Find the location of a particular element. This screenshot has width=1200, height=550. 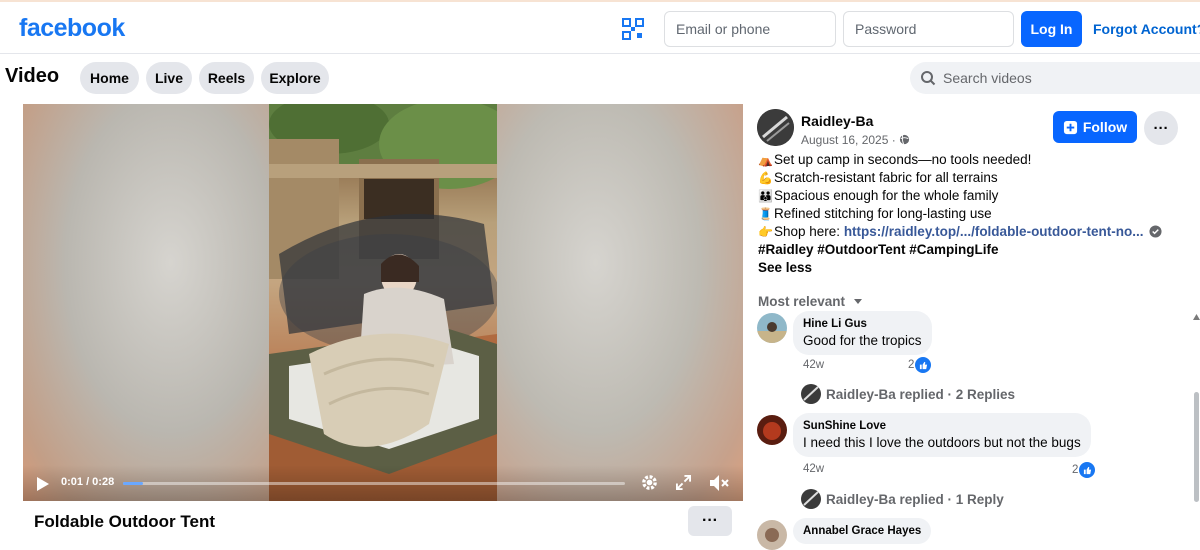

commenter-name: Hine Li Gus is located at coordinates (862, 324).